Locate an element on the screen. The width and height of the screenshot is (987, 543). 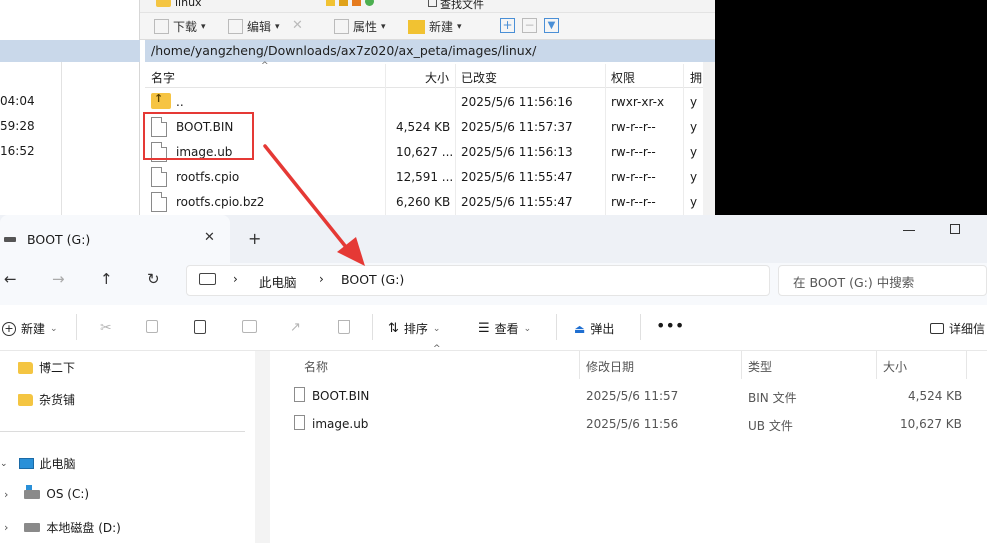
arrow-shaft is located at coordinates (307, 199).